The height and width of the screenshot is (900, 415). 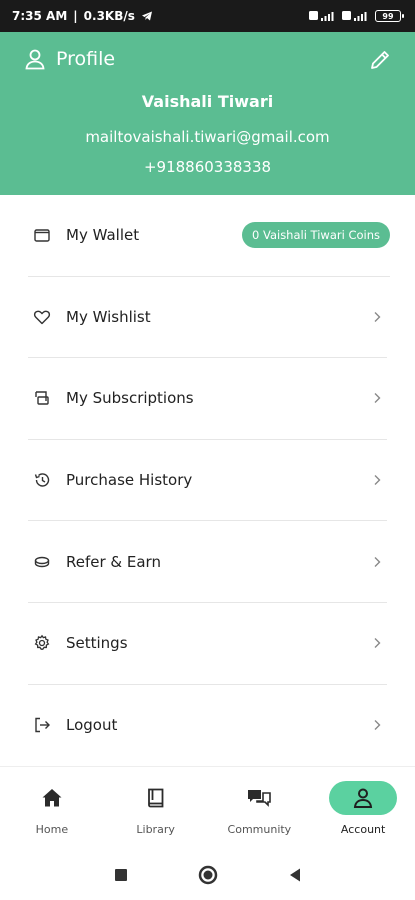 What do you see at coordinates (92, 725) in the screenshot?
I see `menu-item-label: Logout` at bounding box center [92, 725].